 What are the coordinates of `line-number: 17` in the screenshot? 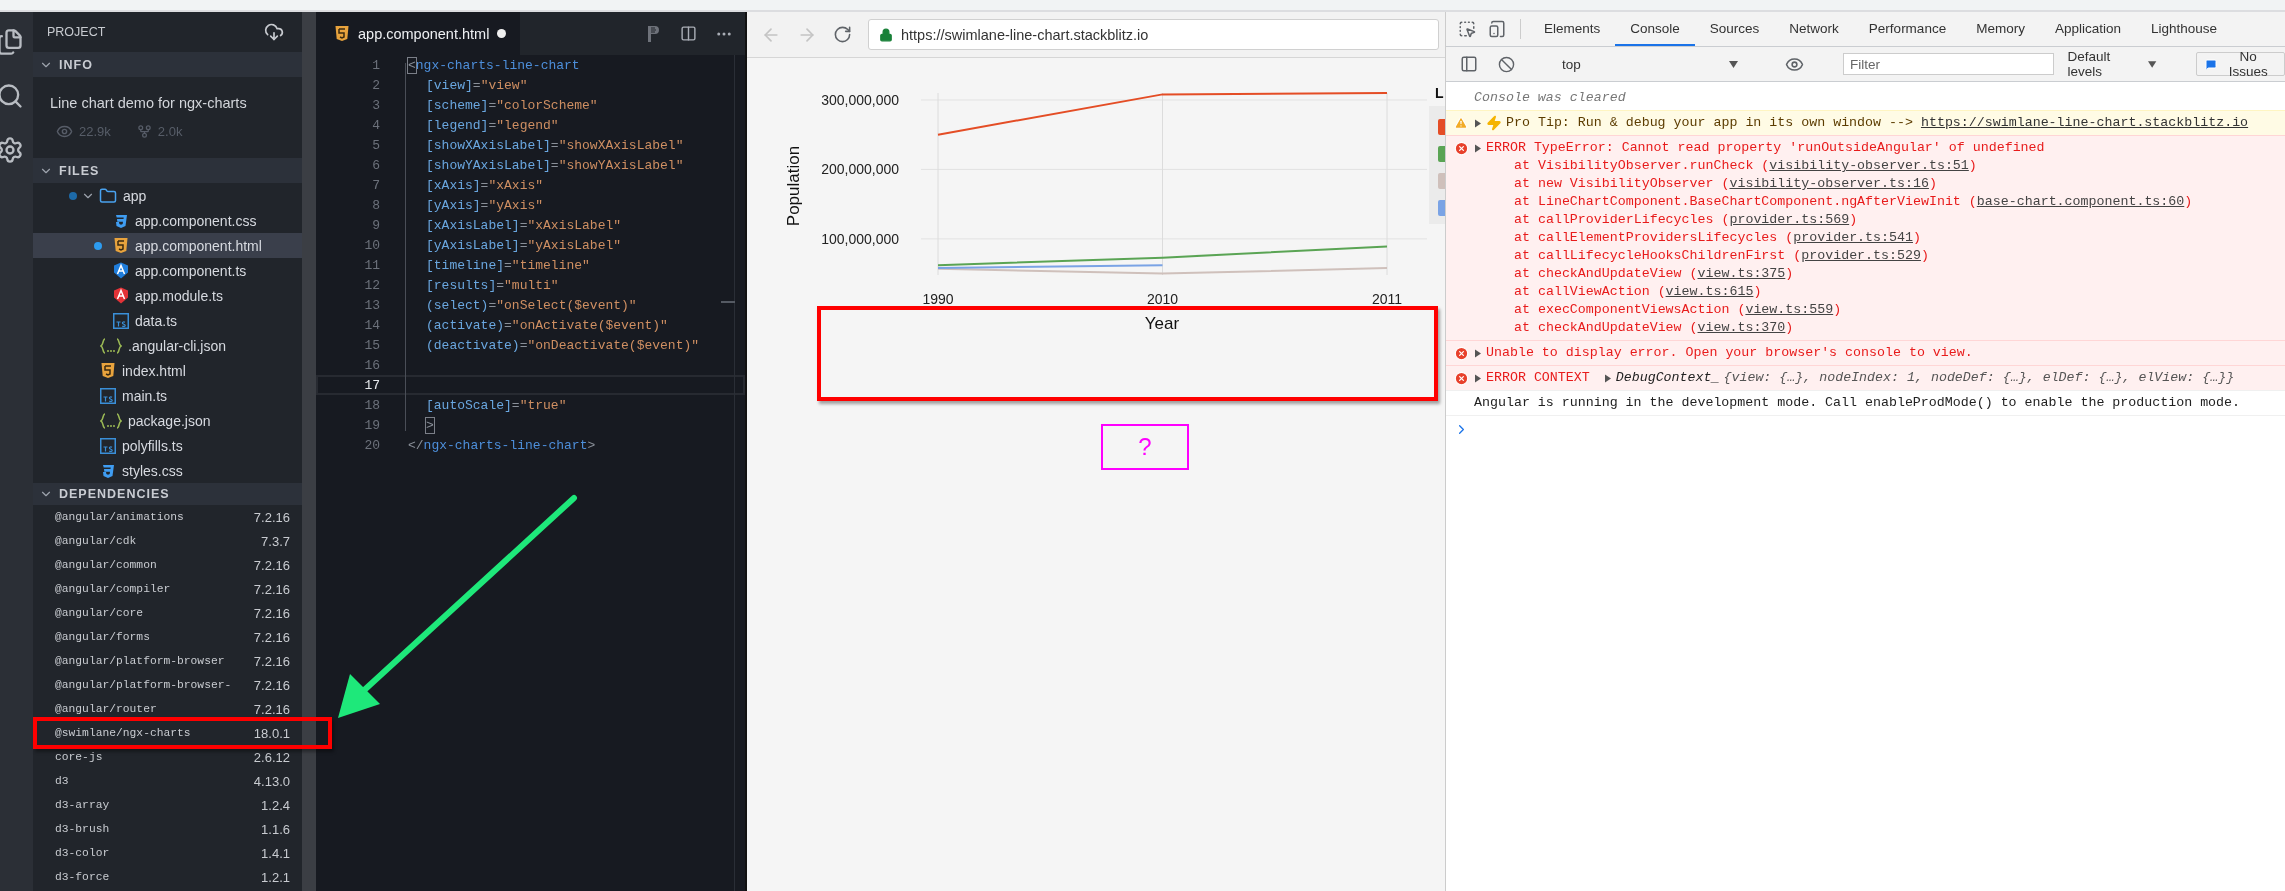 It's located at (371, 385).